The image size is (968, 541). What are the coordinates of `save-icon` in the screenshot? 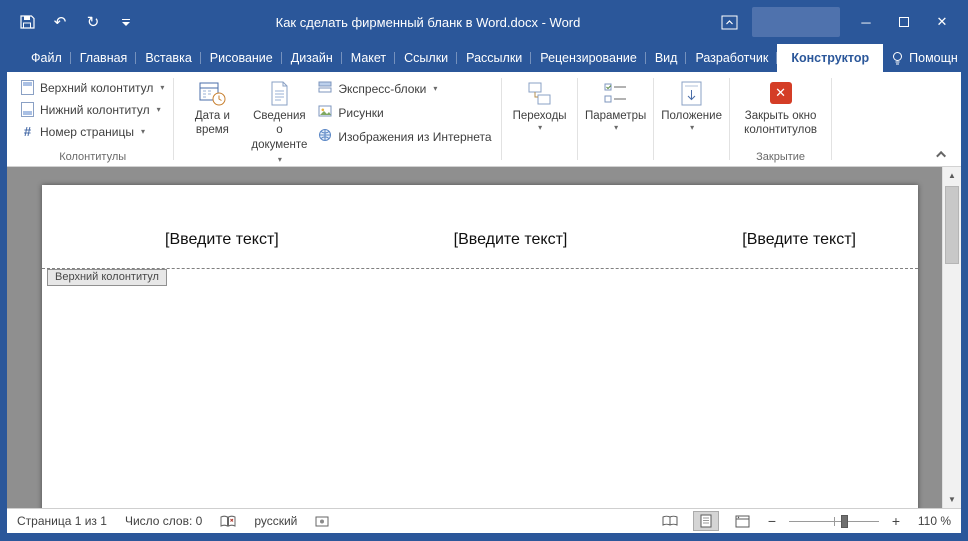 It's located at (27, 22).